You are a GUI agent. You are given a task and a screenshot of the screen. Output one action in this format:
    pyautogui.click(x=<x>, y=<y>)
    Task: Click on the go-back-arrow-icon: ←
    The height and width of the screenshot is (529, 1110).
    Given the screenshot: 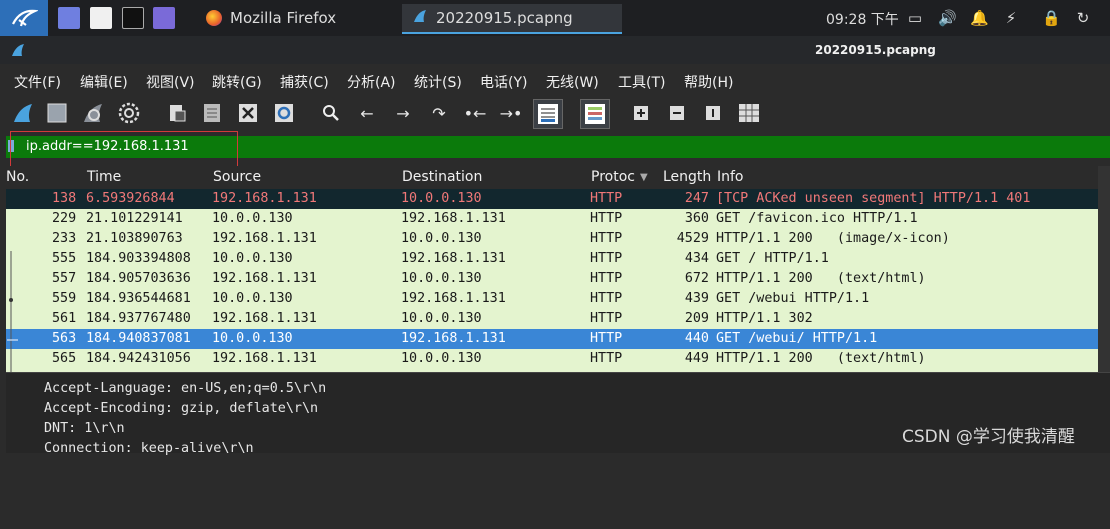 What is the action you would take?
    pyautogui.click(x=367, y=113)
    